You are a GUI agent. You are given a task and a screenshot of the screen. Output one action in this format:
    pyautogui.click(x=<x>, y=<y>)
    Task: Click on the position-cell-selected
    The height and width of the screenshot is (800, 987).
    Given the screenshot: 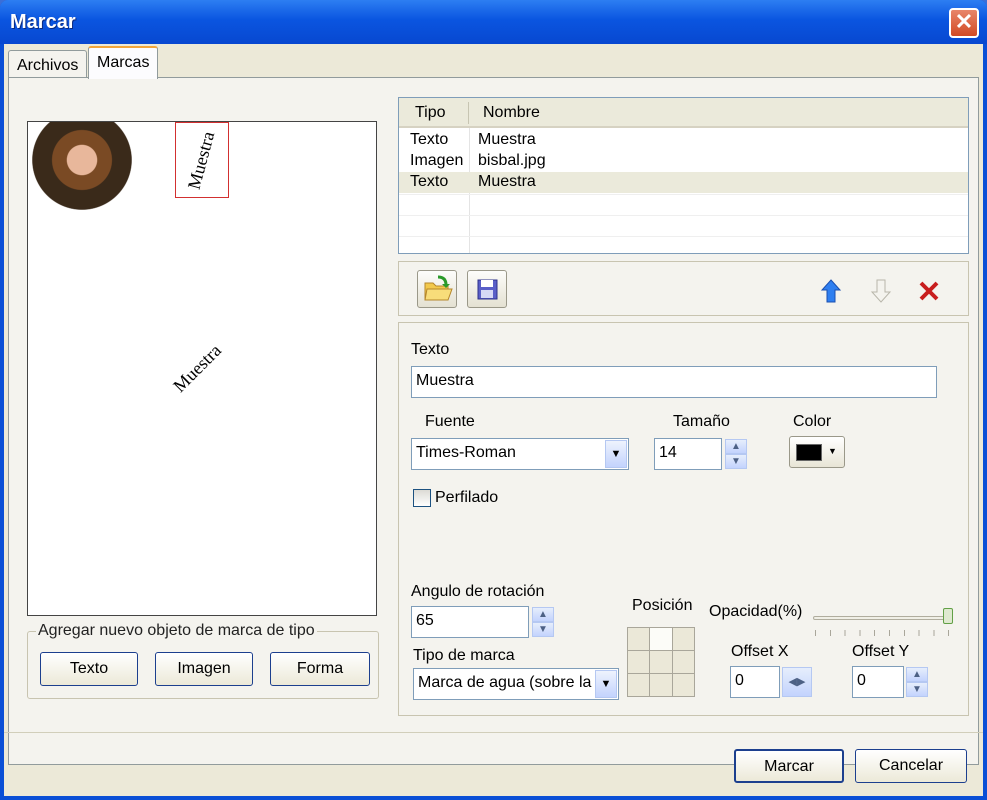 What is the action you would take?
    pyautogui.click(x=661, y=639)
    